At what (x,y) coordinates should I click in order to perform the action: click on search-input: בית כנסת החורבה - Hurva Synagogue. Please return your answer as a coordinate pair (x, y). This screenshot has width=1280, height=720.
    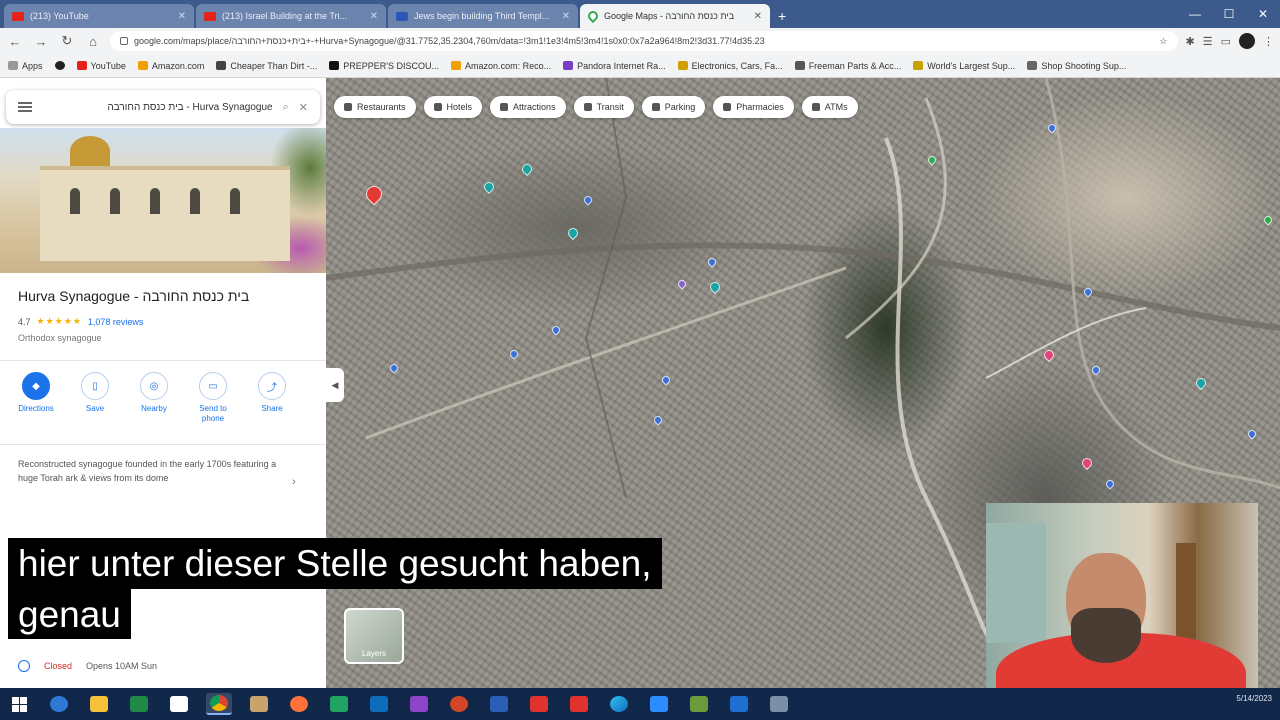
    Looking at the image, I should click on (157, 107).